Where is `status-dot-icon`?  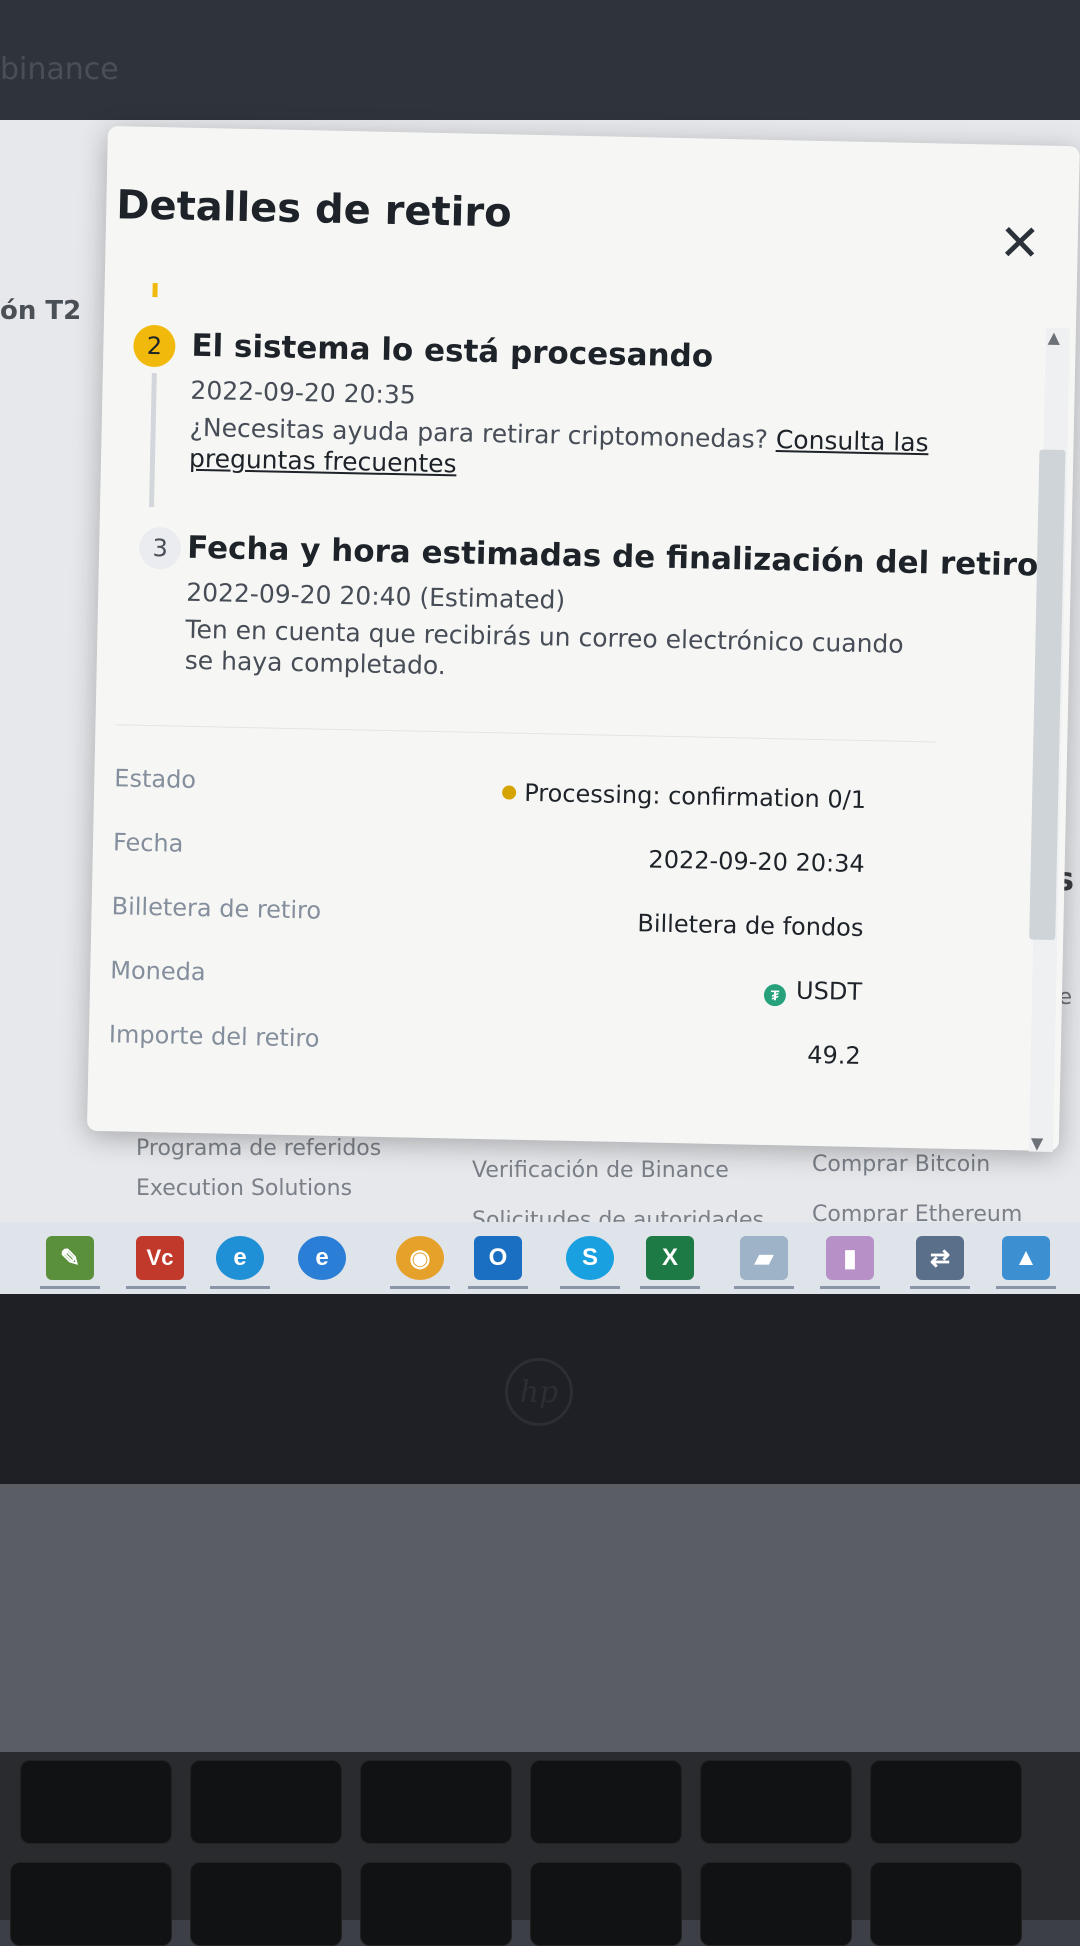
status-dot-icon is located at coordinates (509, 792).